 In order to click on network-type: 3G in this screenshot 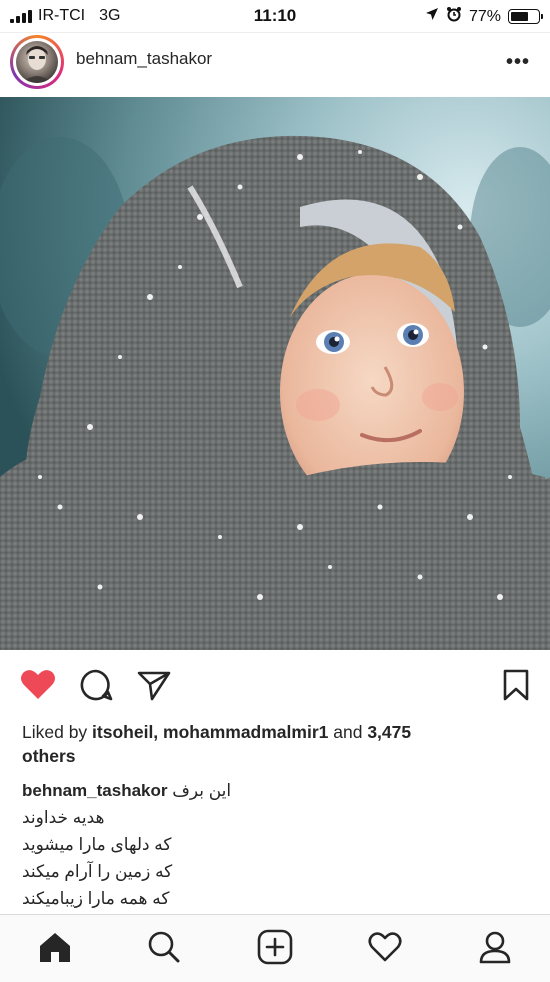, I will do `click(110, 15)`.